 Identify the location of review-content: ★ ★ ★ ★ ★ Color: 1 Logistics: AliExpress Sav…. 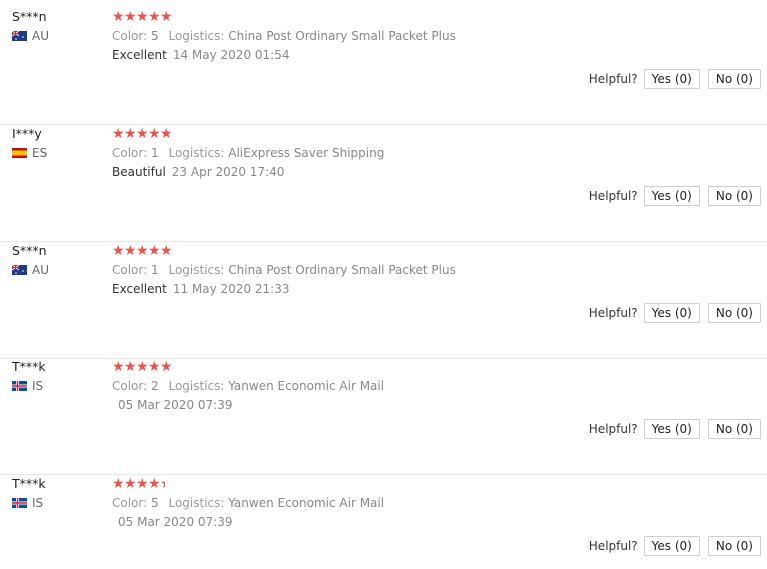
(248, 152).